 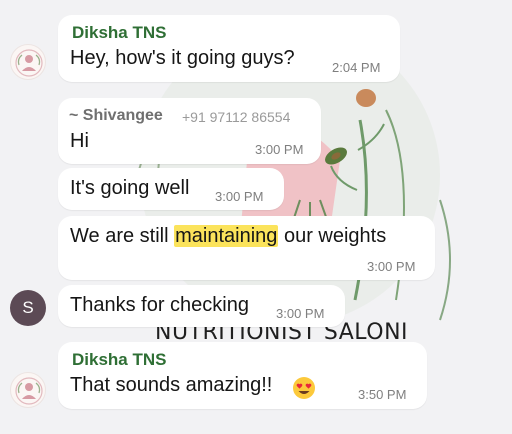 I want to click on message-text: Hey, how's it going guys?, so click(x=182, y=58).